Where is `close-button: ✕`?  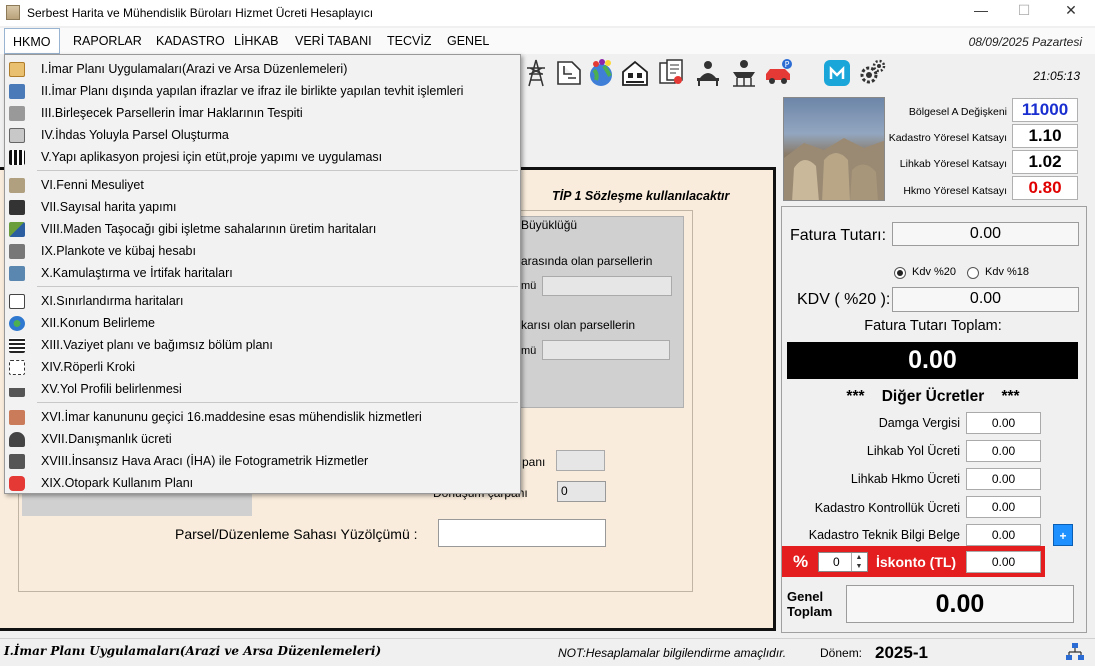
close-button: ✕ is located at coordinates (1071, 11).